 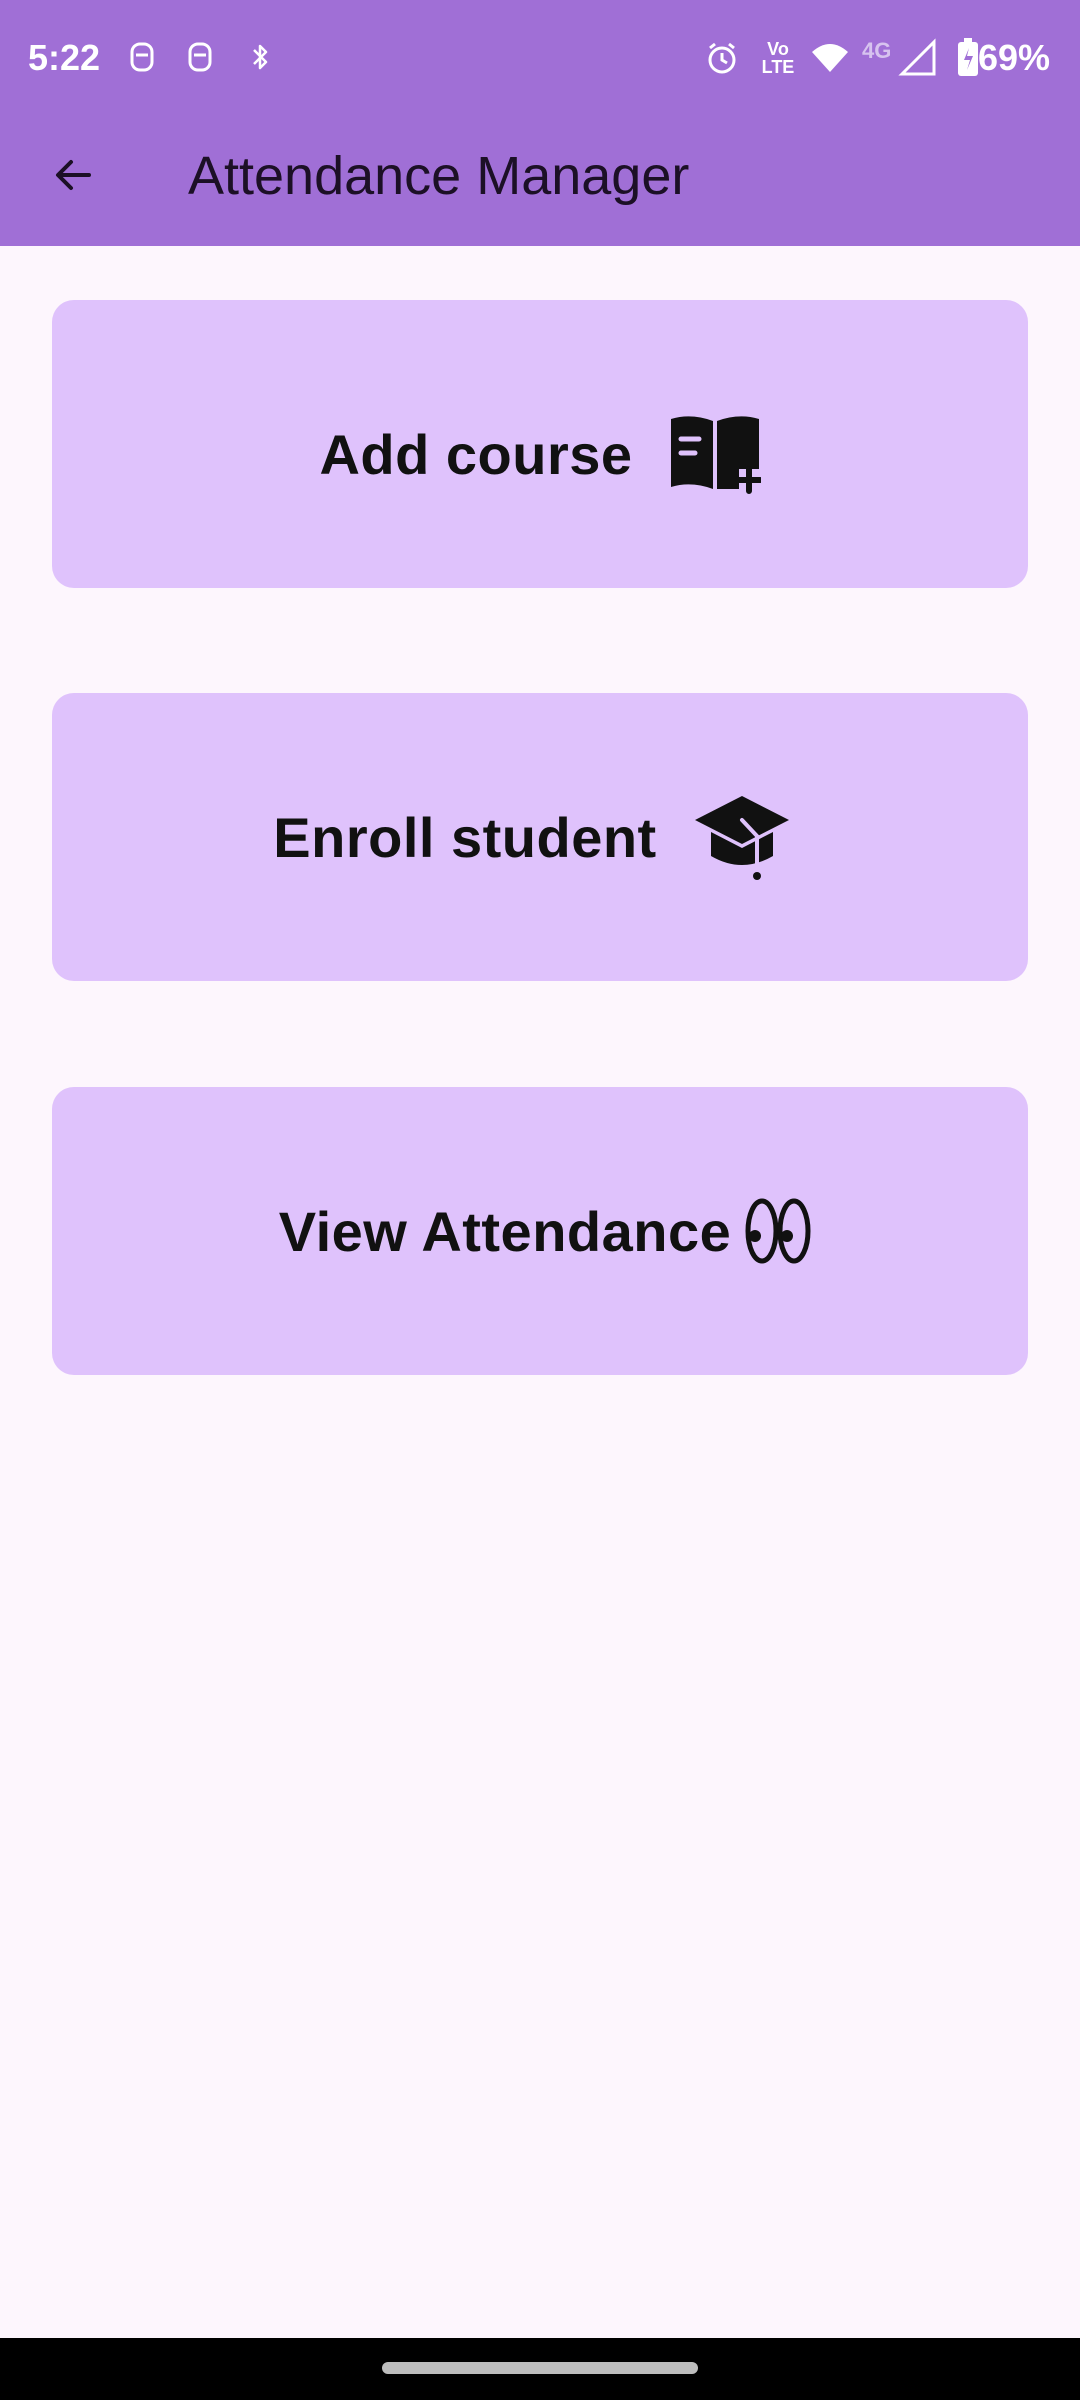 What do you see at coordinates (830, 58) in the screenshot?
I see `wifi-icon` at bounding box center [830, 58].